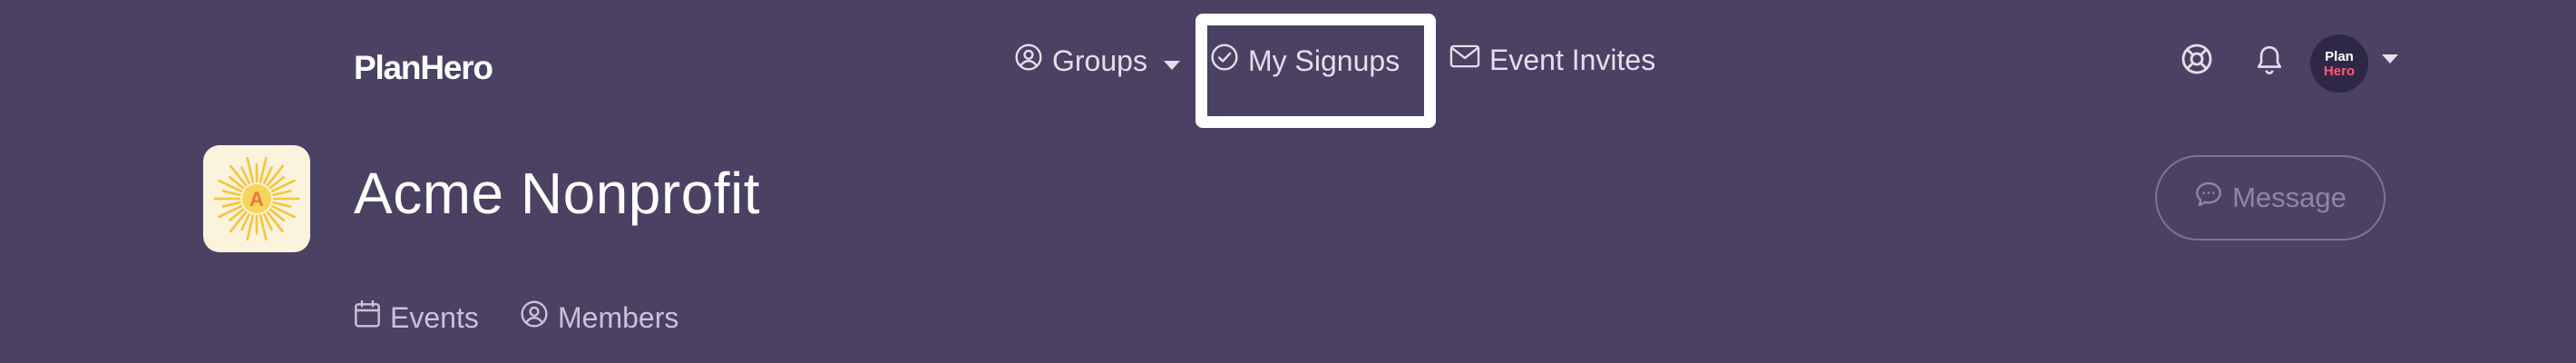 The image size is (2576, 363). I want to click on nav-my-signups-label: My Signups, so click(1324, 60).